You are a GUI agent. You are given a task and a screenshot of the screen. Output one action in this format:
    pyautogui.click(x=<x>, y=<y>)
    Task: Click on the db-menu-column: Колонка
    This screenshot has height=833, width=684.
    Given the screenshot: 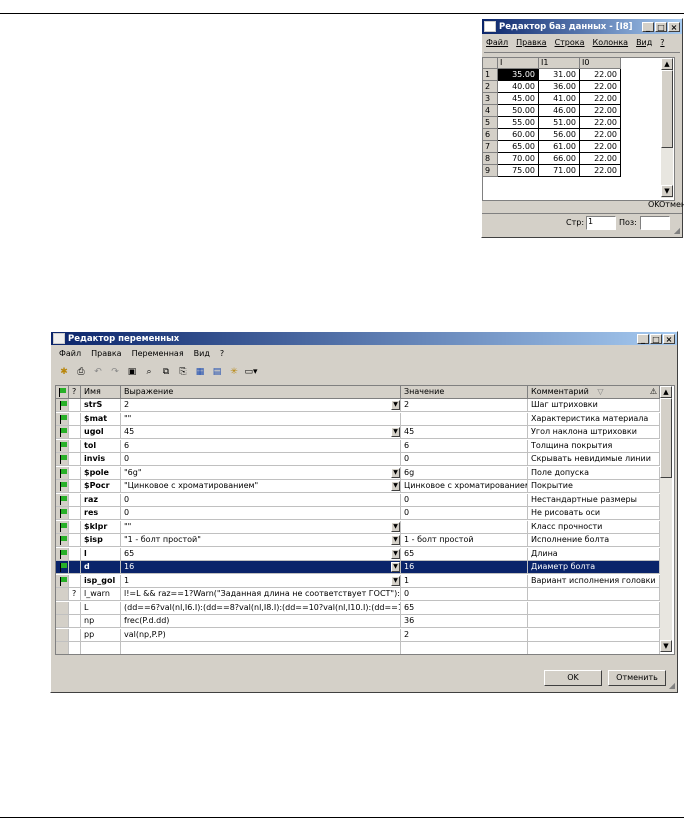 What is the action you would take?
    pyautogui.click(x=611, y=42)
    